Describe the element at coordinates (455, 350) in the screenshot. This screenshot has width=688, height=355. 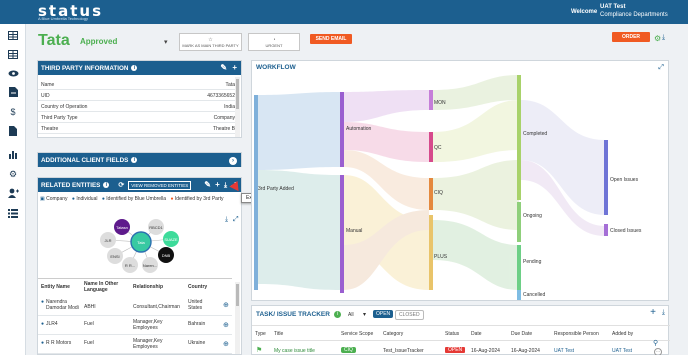
I see `status-badge: OPEN` at that location.